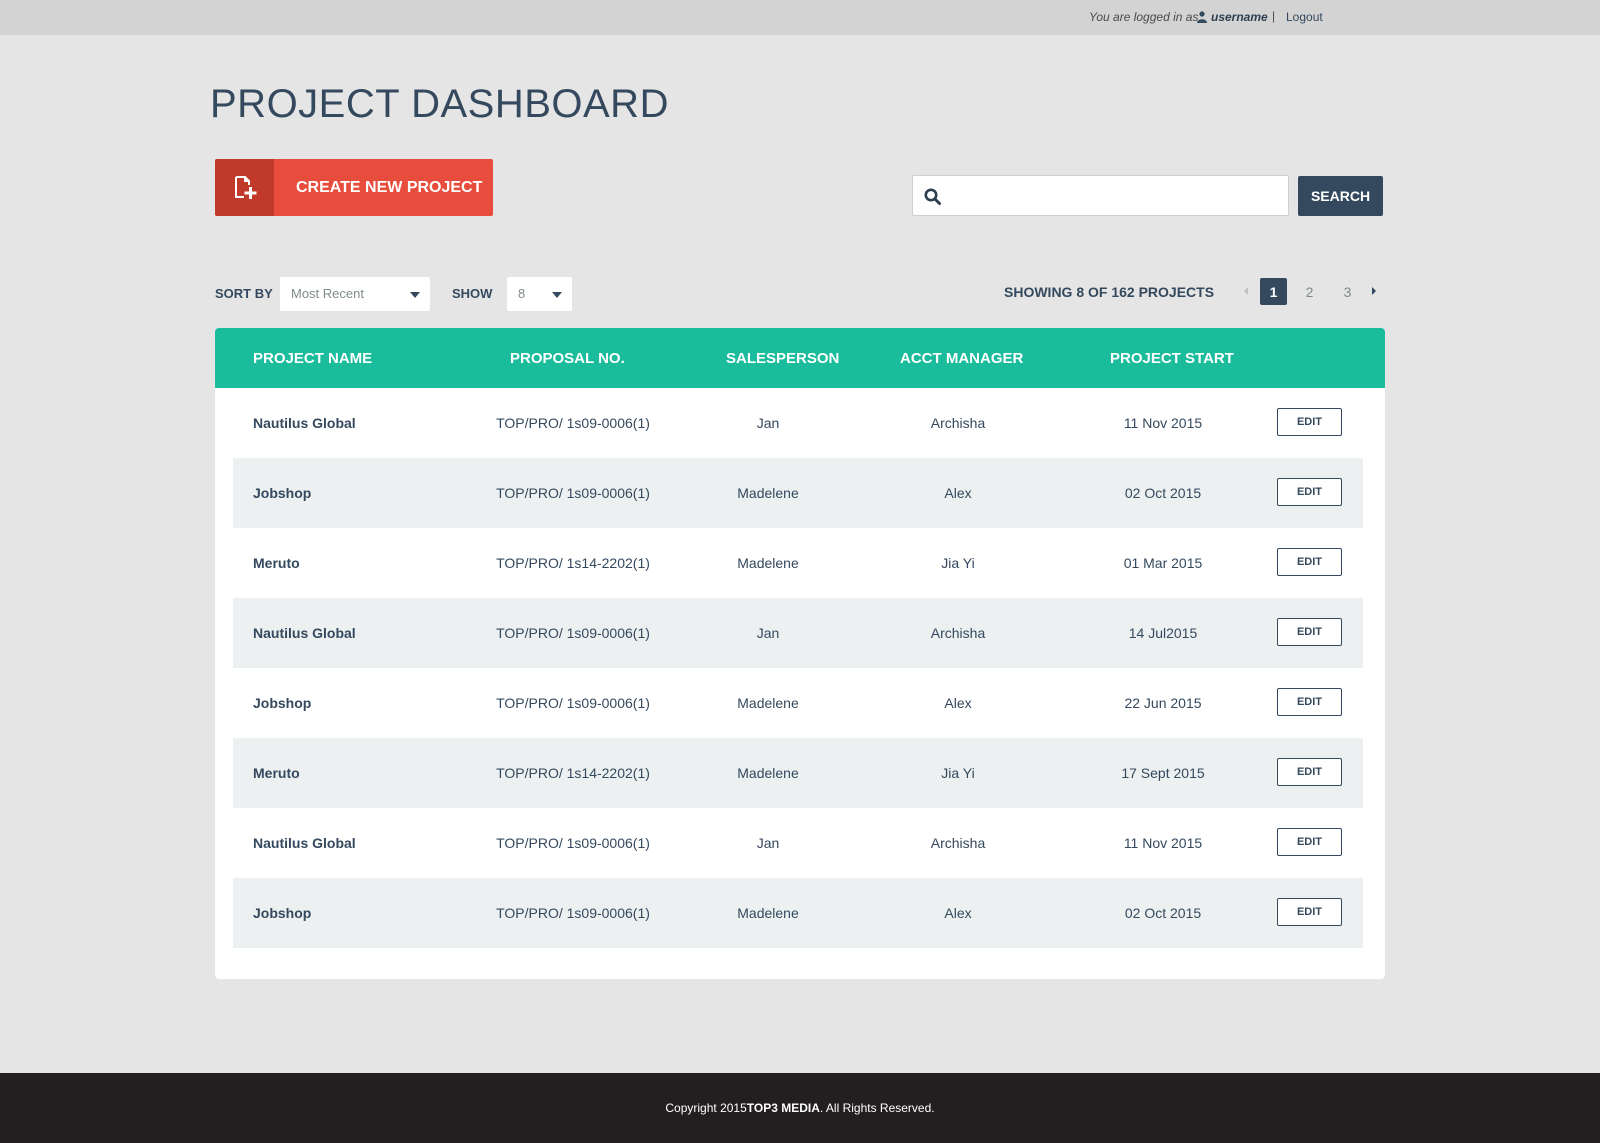  What do you see at coordinates (539, 294) in the screenshot?
I see `show-count-select: 8` at bounding box center [539, 294].